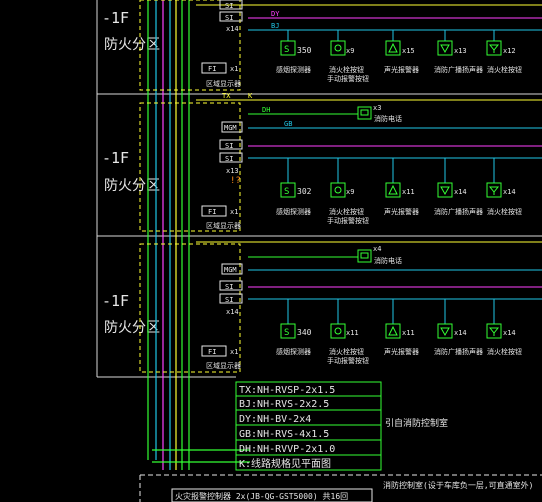 This screenshot has width=542, height=502. Describe the element at coordinates (275, 14) in the screenshot. I see `bus-tag-dy: DY` at that location.